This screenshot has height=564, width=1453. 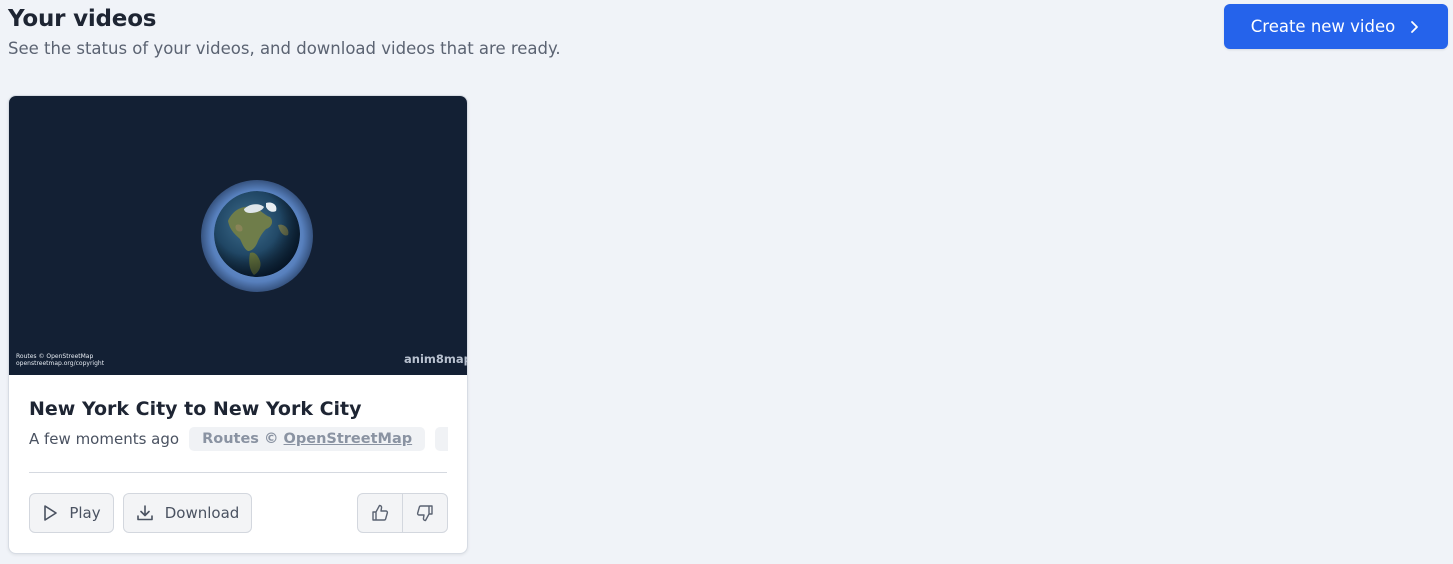 What do you see at coordinates (145, 513) in the screenshot?
I see `download-icon` at bounding box center [145, 513].